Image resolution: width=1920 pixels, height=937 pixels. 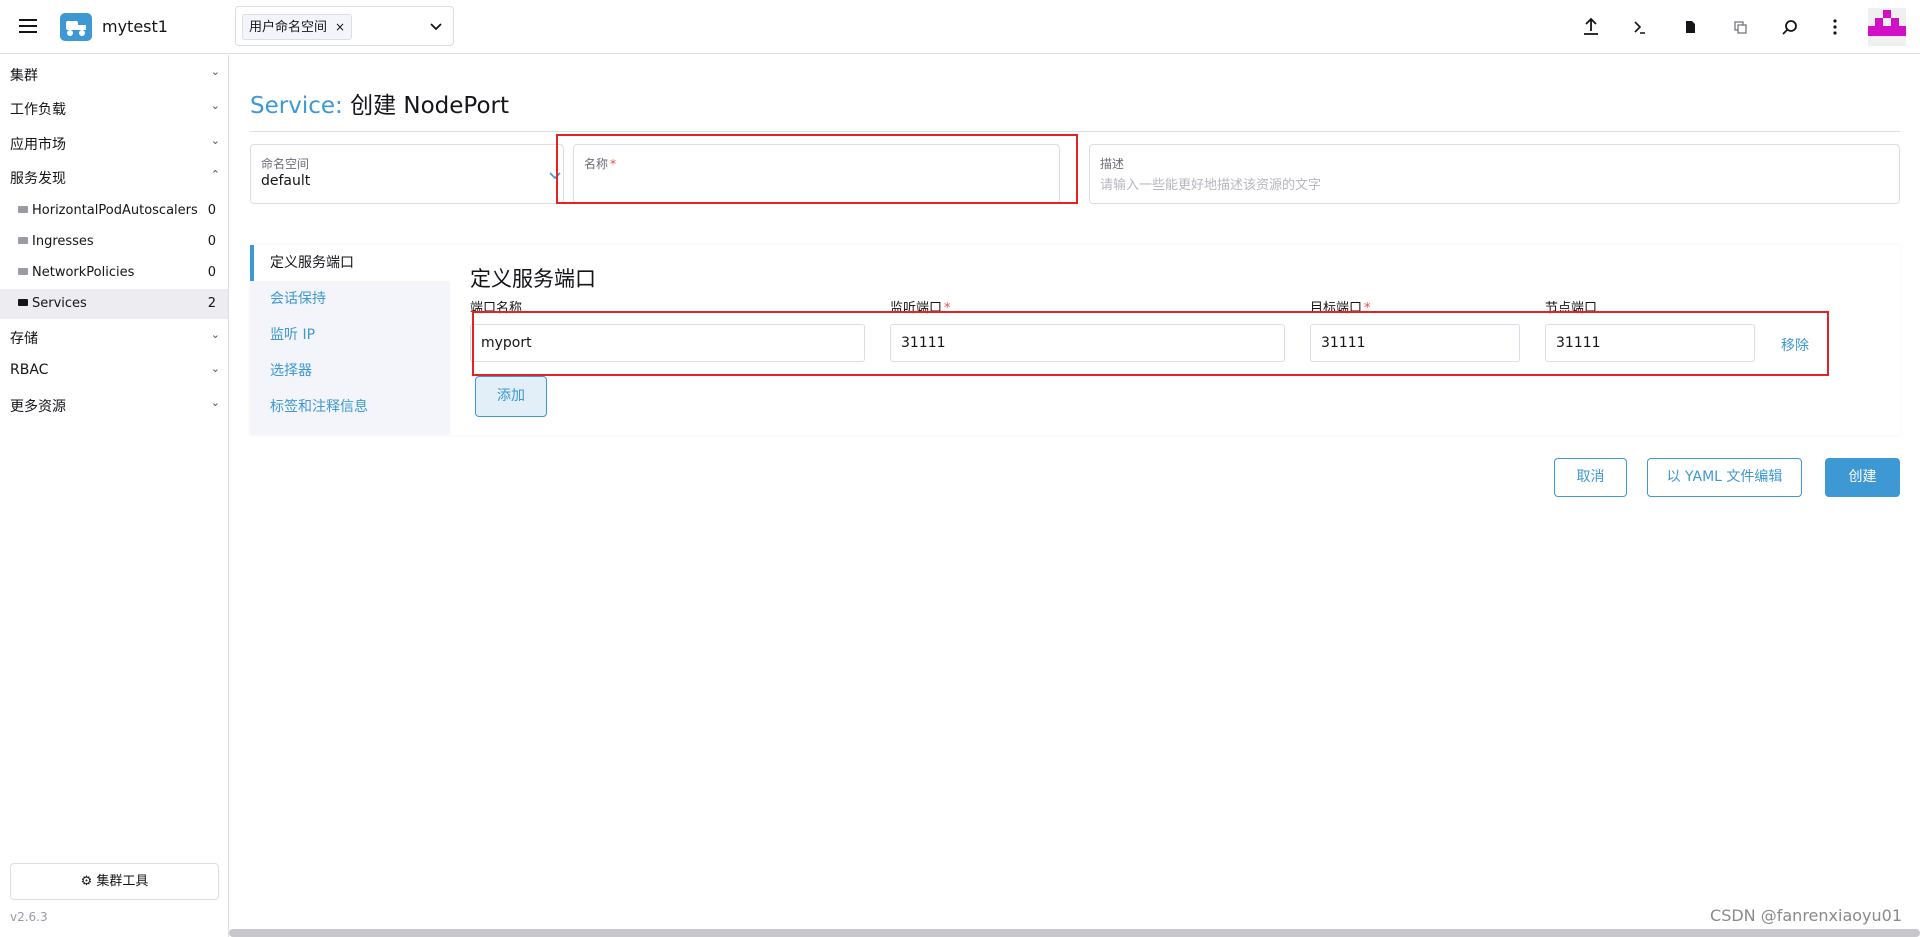 What do you see at coordinates (1790, 27) in the screenshot?
I see `search-icon` at bounding box center [1790, 27].